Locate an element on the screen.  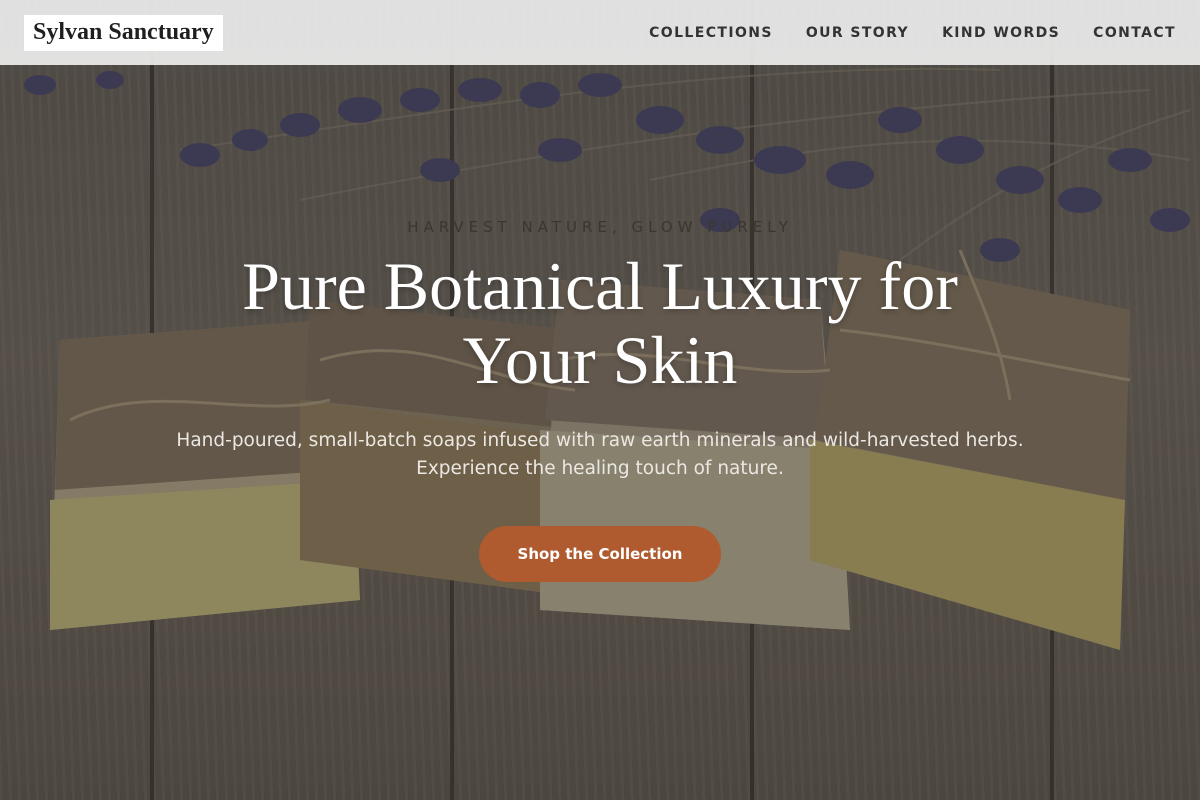
hero-eyebrow: HARVEST NATURE, GLOW PURELY is located at coordinates (600, 227).